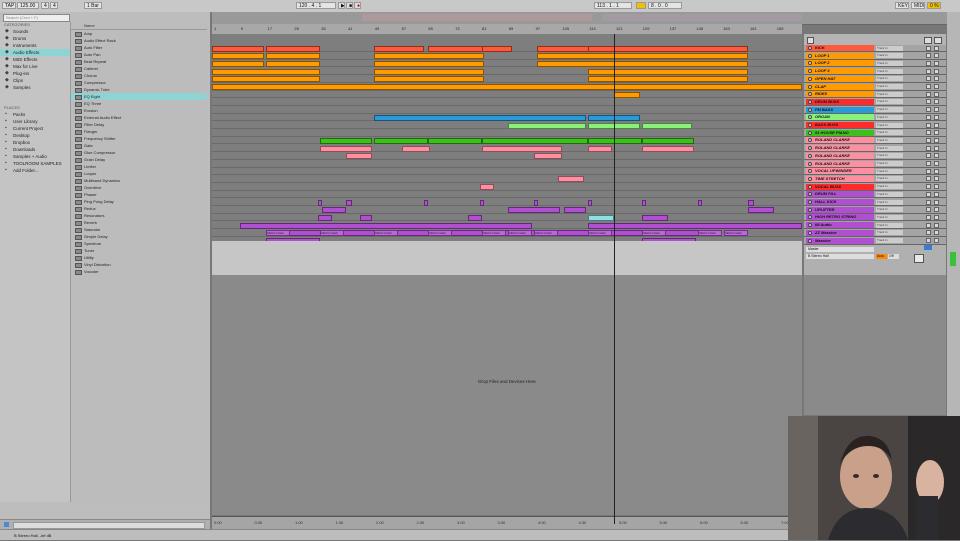 This screenshot has height=541, width=960. What do you see at coordinates (875, 172) in the screenshot?
I see `track-header: VOCAL UPWINDER Track In` at bounding box center [875, 172].